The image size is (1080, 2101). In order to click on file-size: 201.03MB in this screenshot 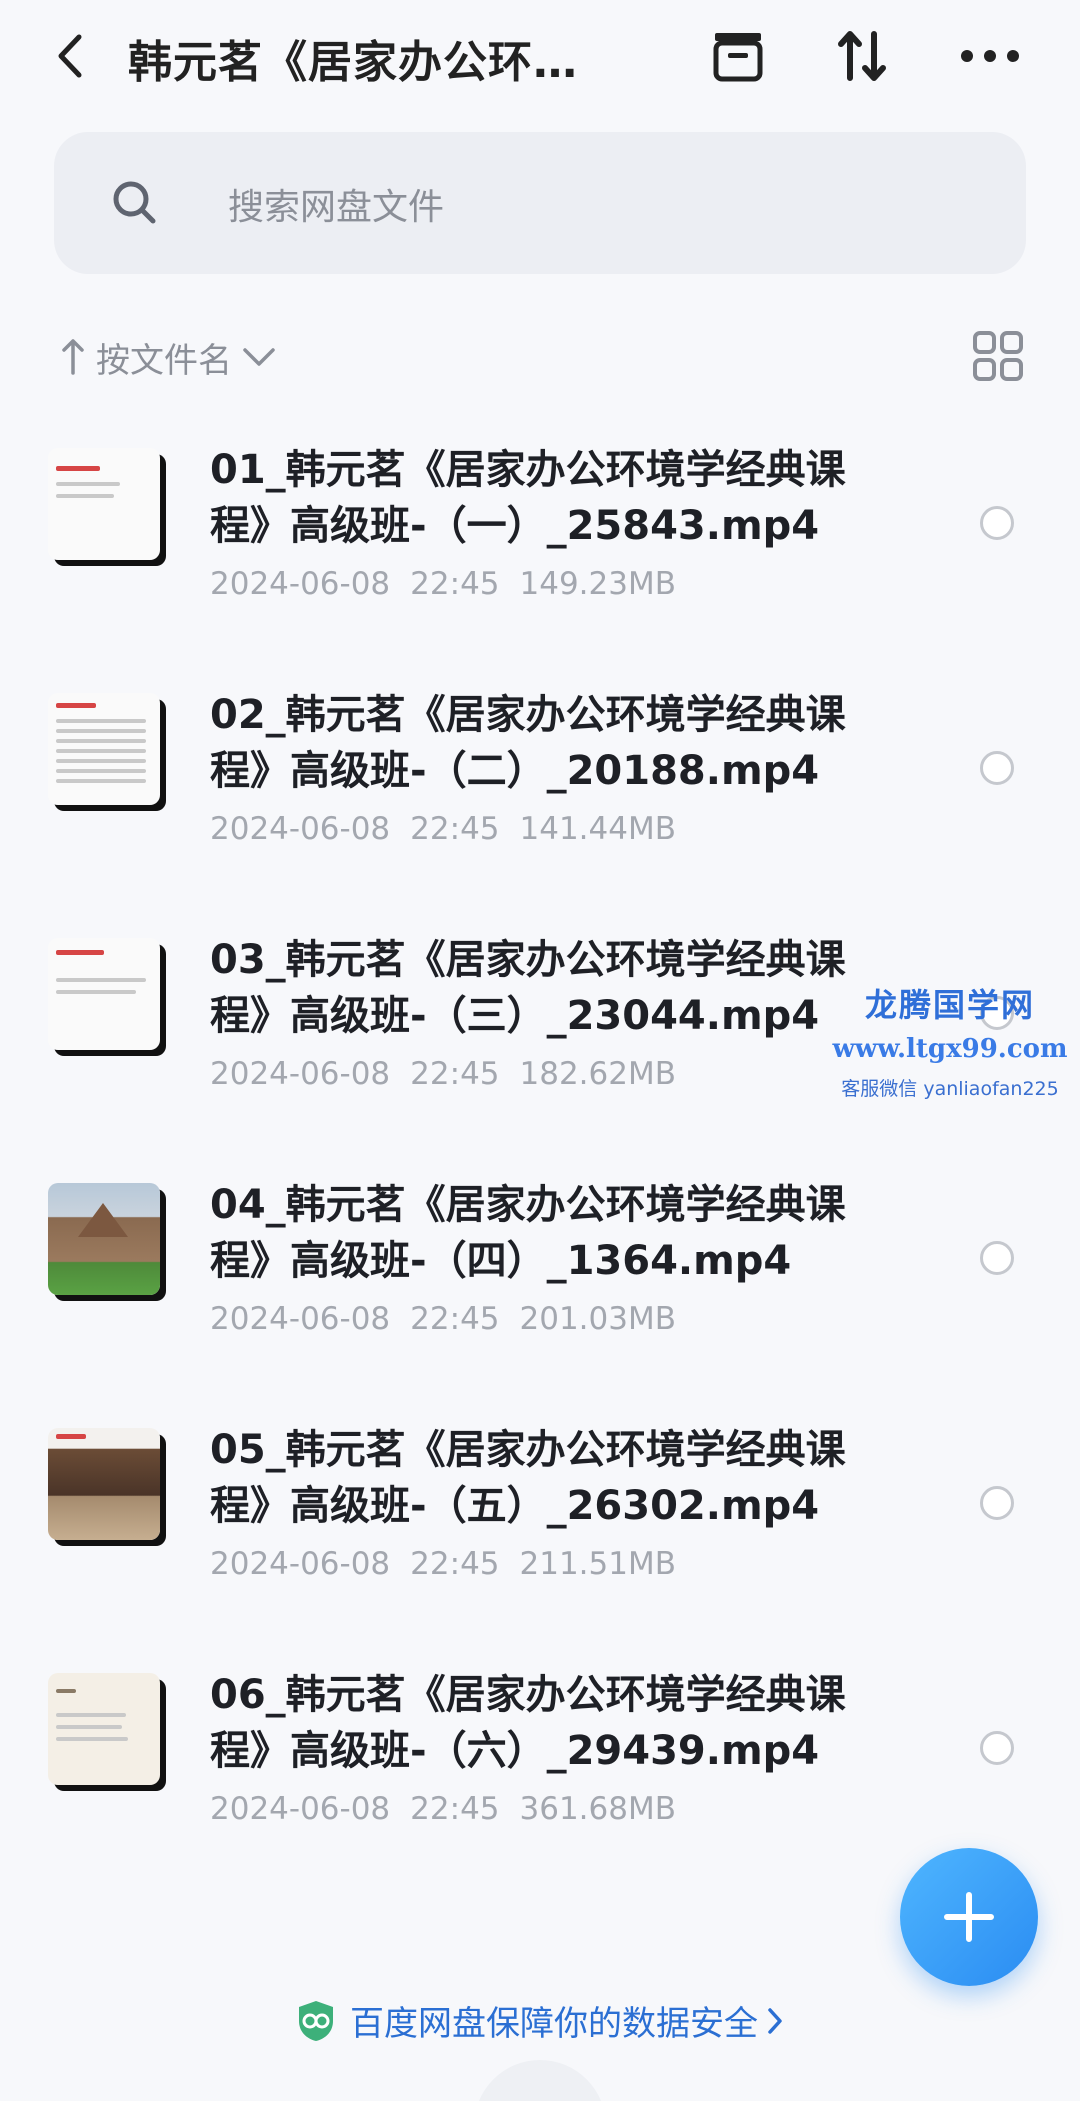, I will do `click(597, 1319)`.